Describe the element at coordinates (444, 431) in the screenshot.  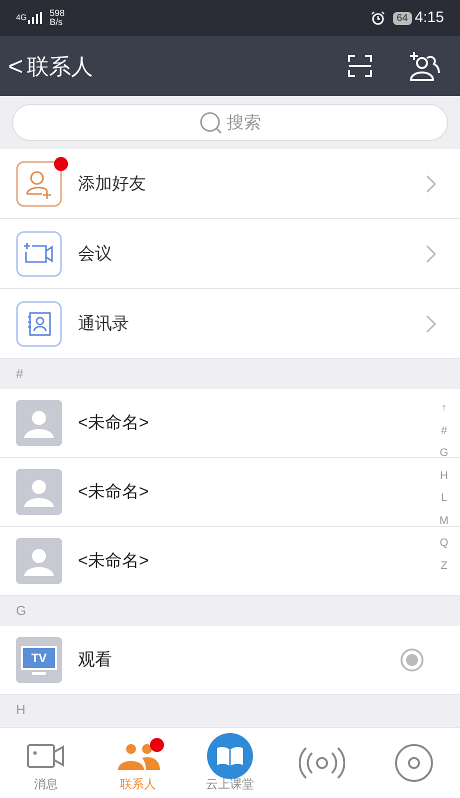
I see `index-letter: #` at that location.